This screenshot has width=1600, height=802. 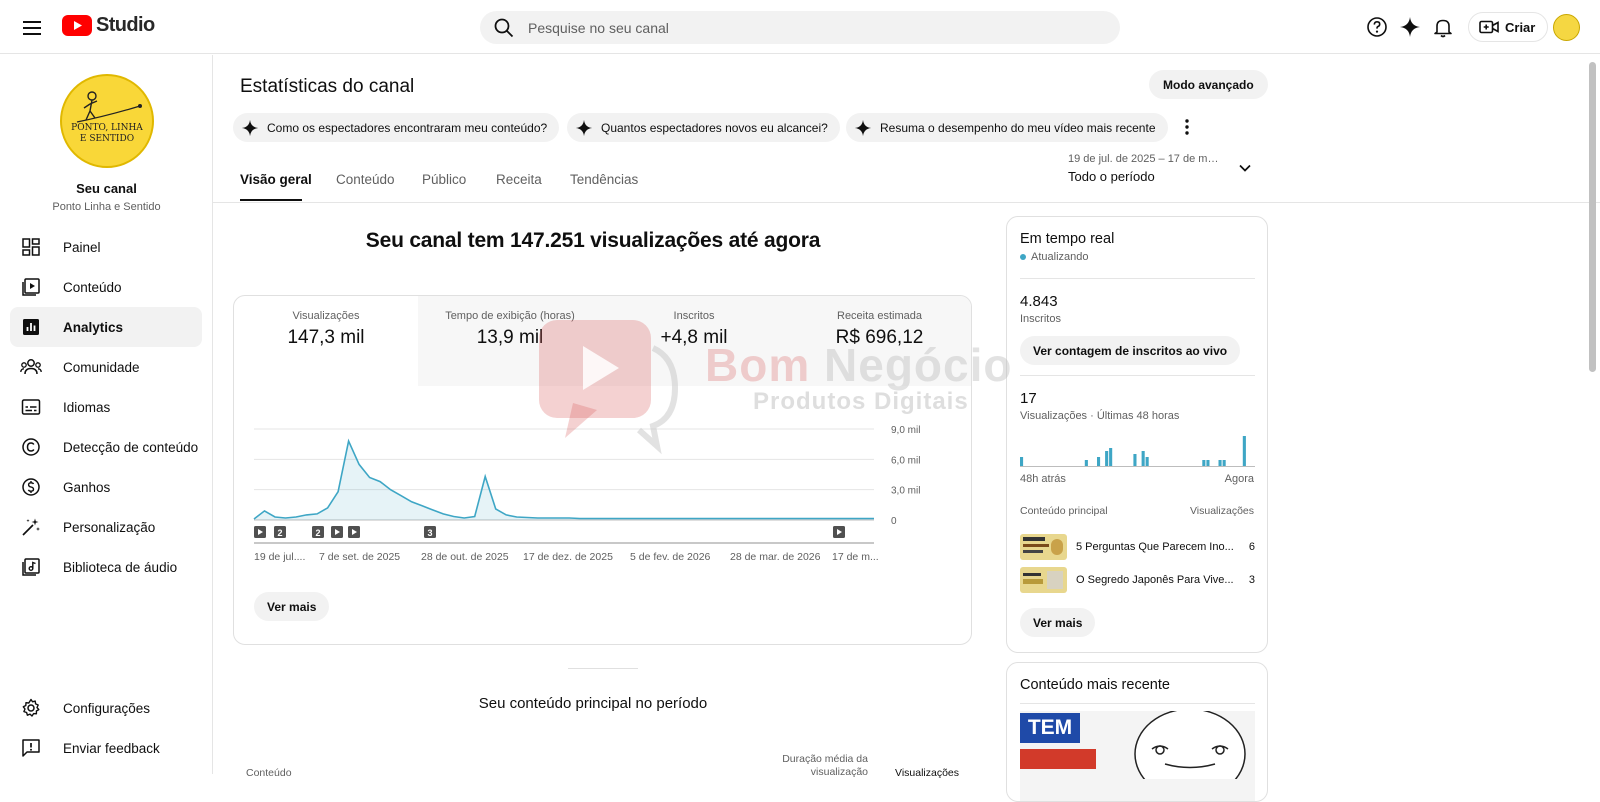 What do you see at coordinates (879, 337) in the screenshot?
I see `metric-value: R$ 696,12` at bounding box center [879, 337].